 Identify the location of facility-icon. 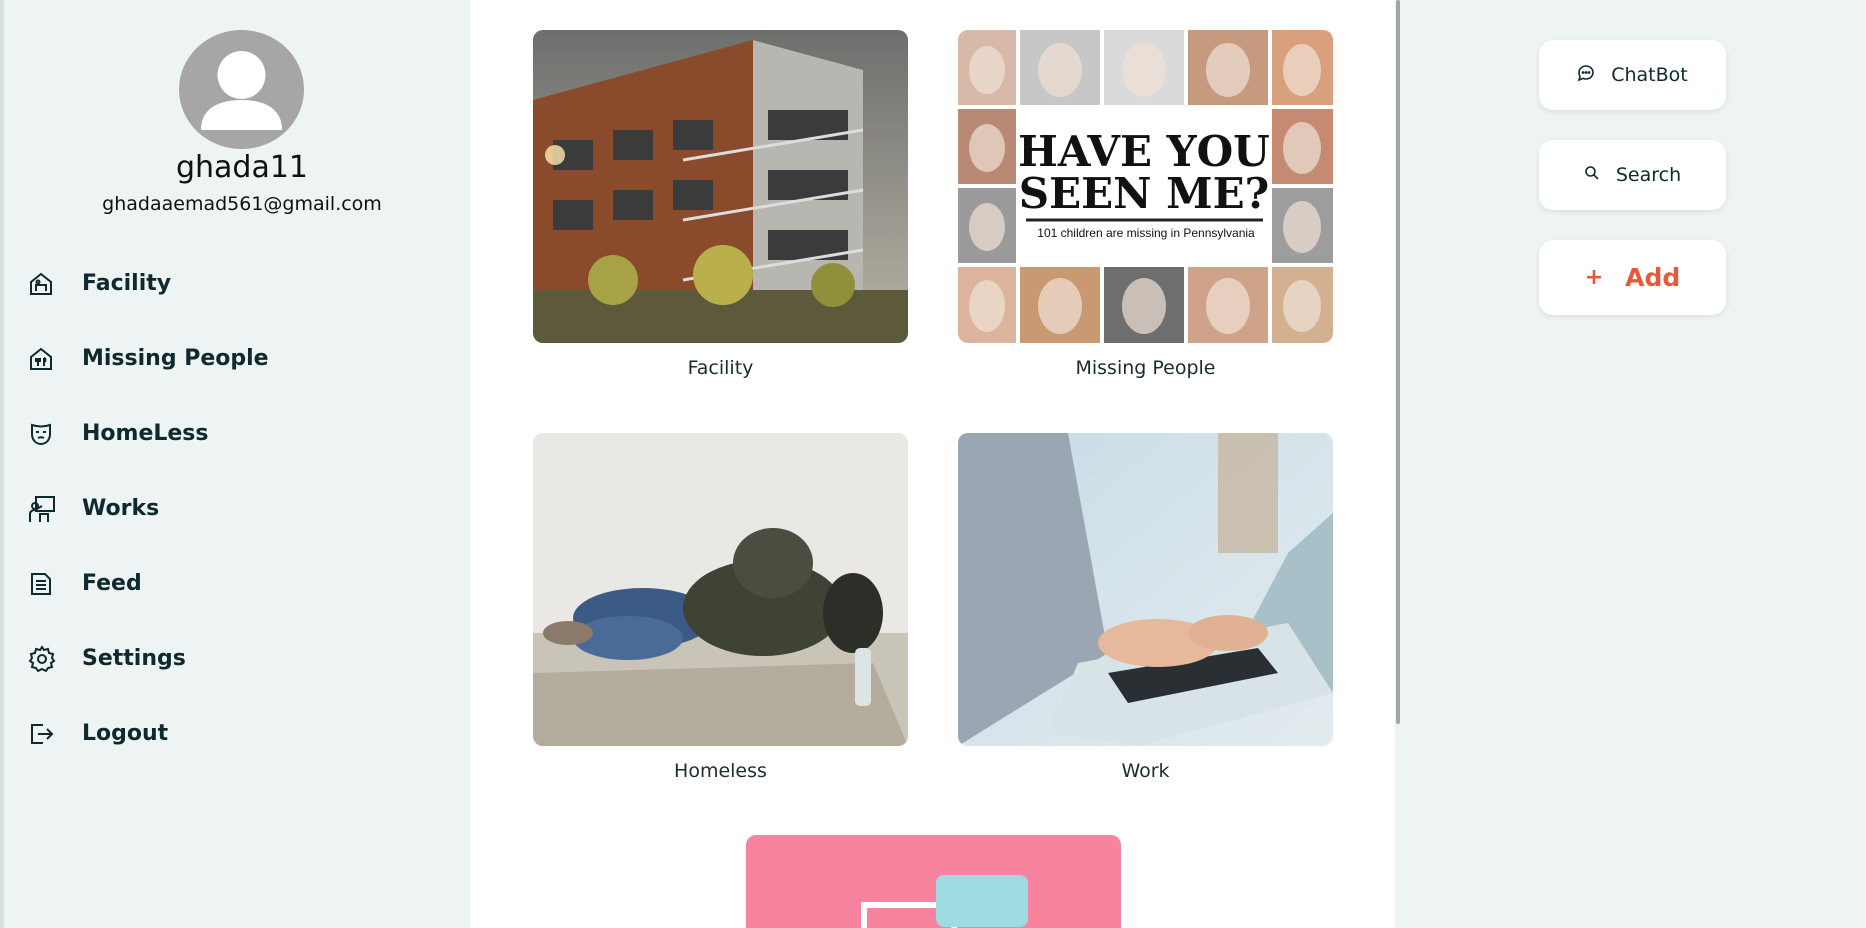
(46, 284).